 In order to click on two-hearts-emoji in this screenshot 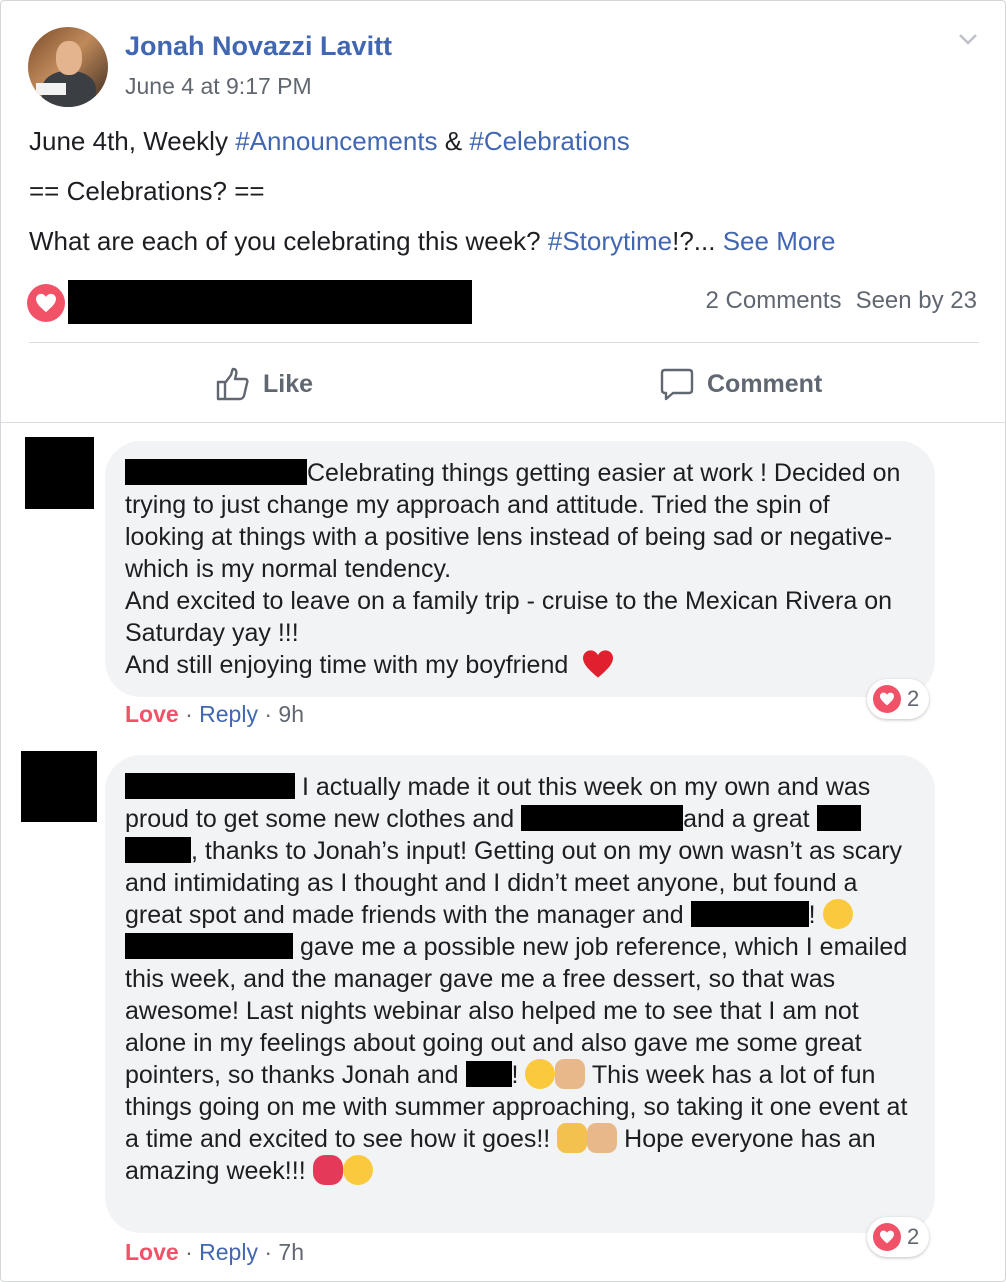, I will do `click(327, 1170)`.